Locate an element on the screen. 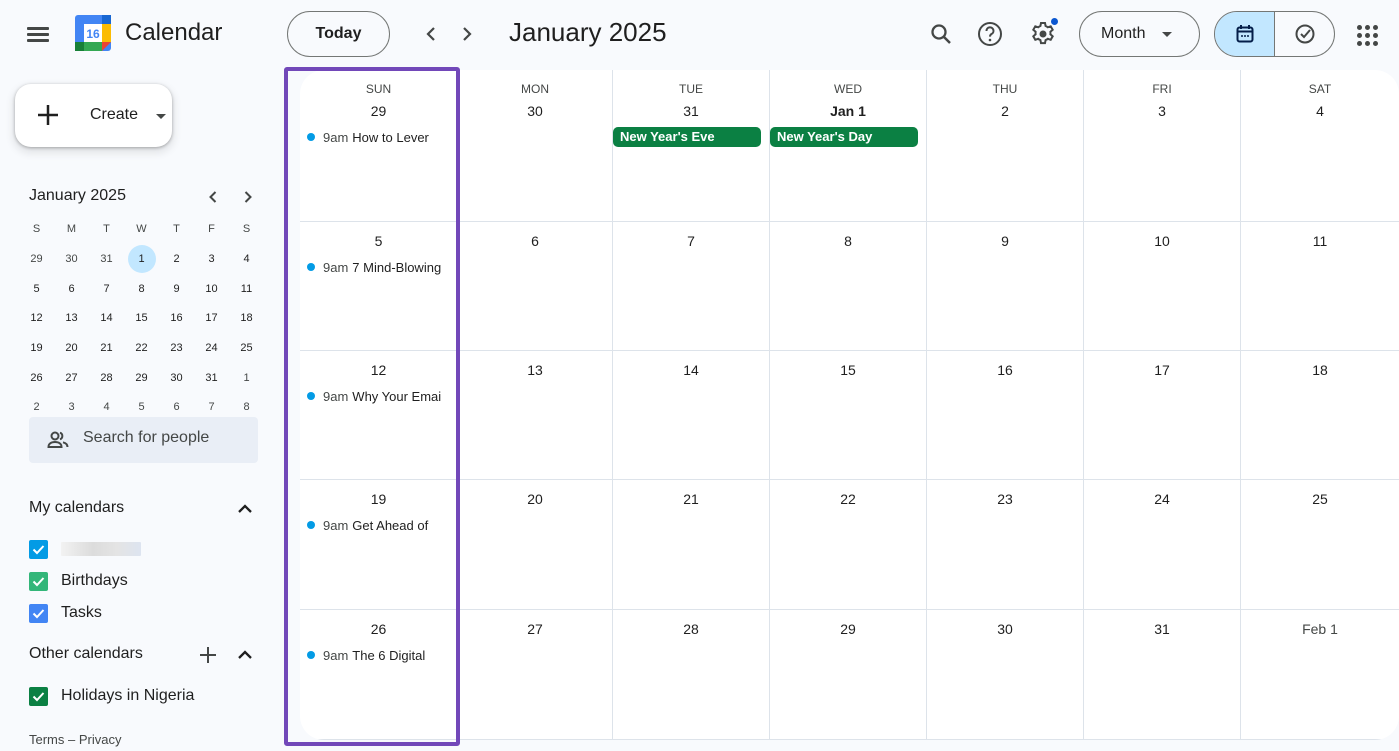  mini-day: 7 is located at coordinates (106, 289).